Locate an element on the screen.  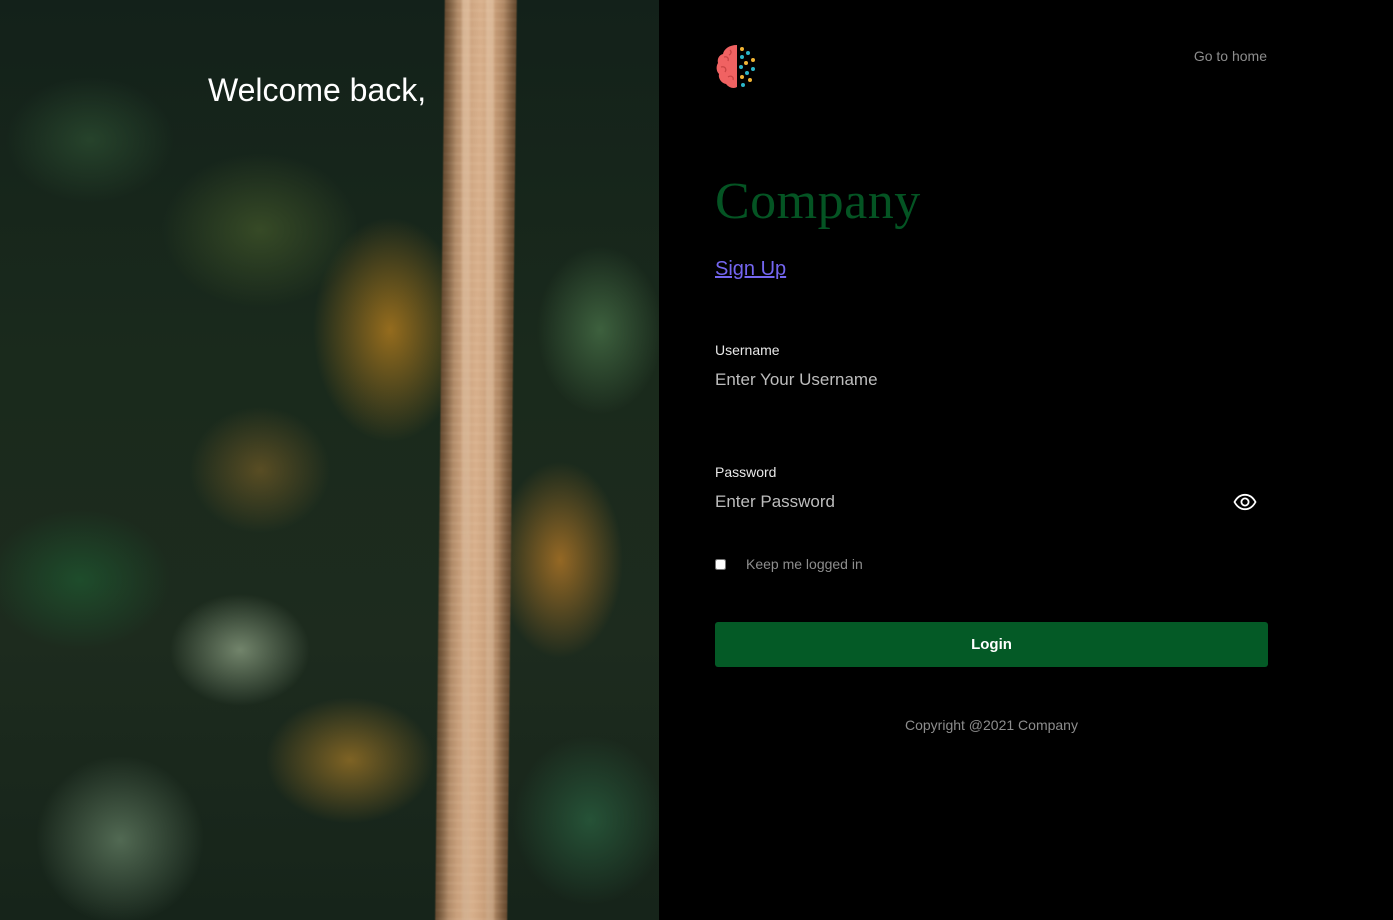
username-input is located at coordinates (965, 380).